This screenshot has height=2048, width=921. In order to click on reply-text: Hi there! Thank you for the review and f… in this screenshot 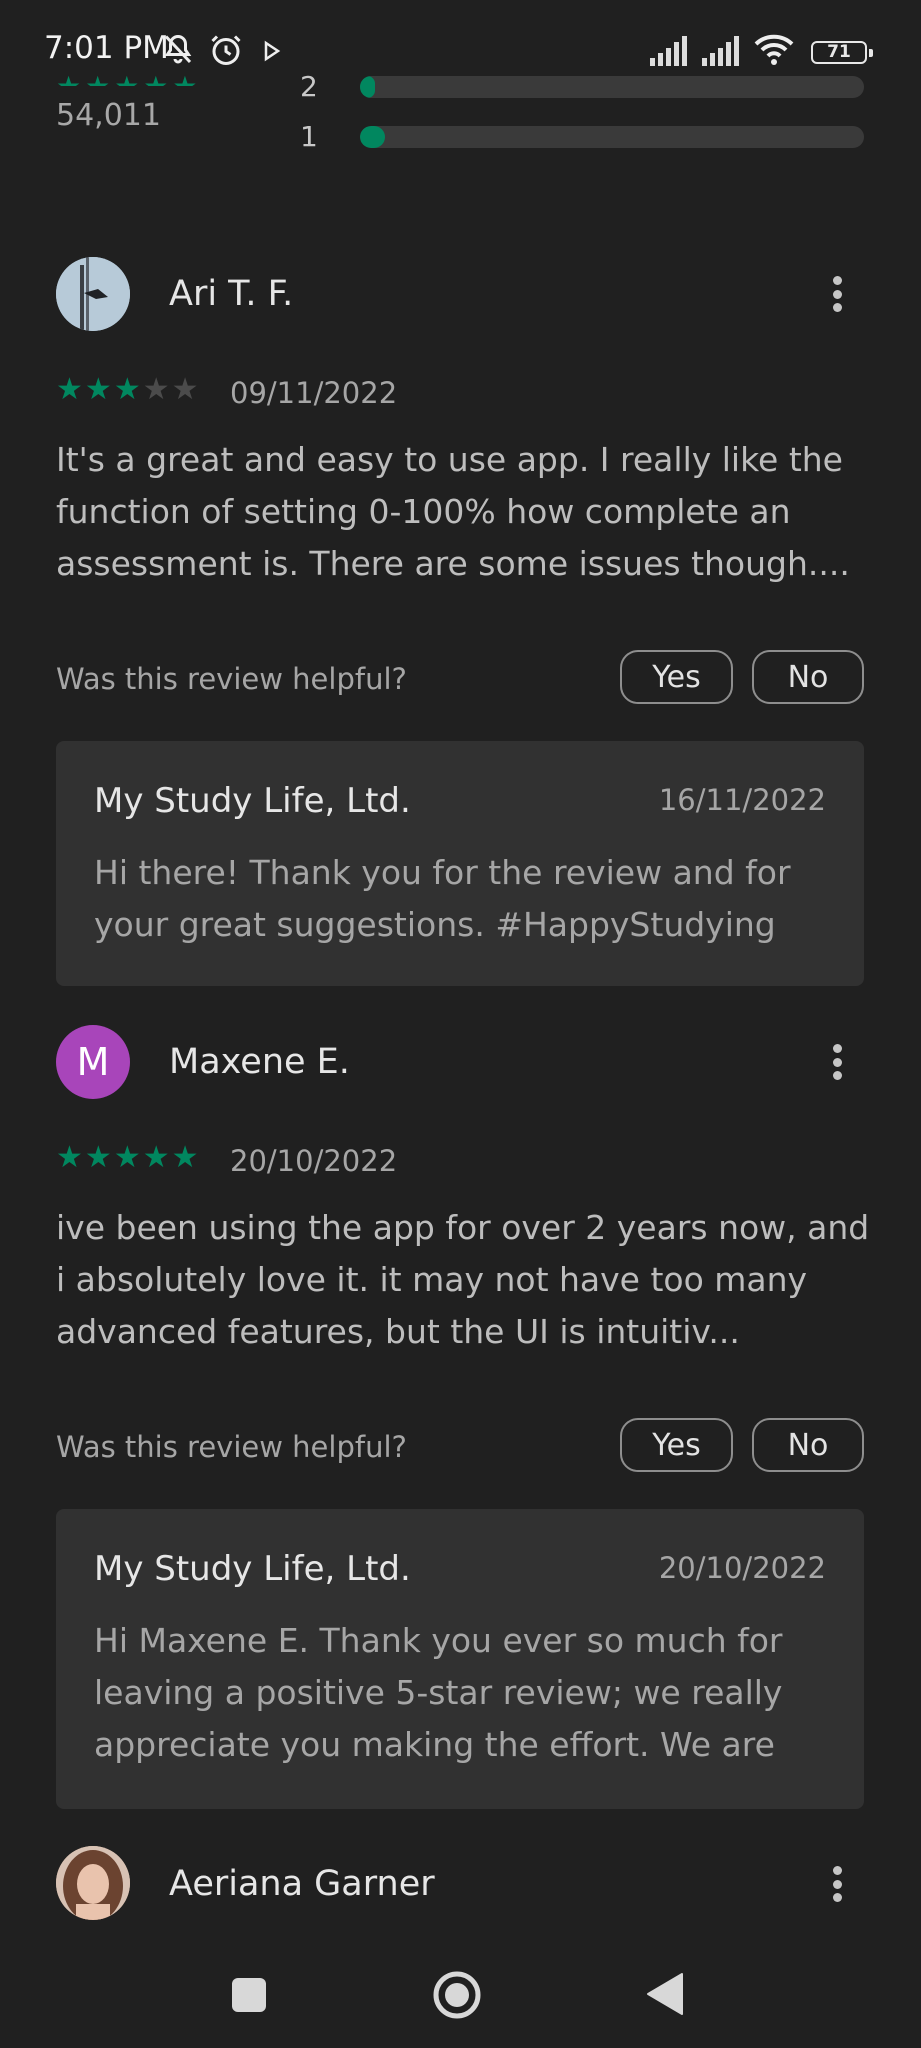, I will do `click(442, 898)`.